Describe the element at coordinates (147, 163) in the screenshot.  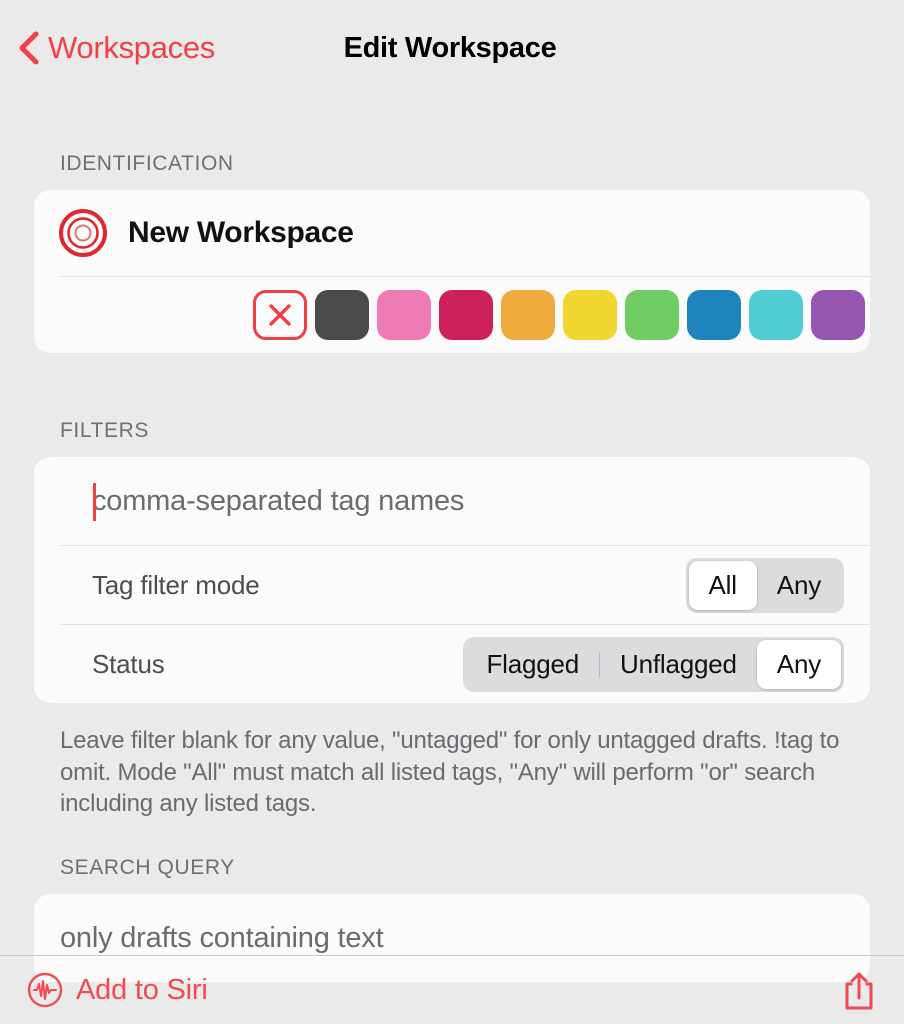
I see `identification-section-header: IDENTIFICATION` at that location.